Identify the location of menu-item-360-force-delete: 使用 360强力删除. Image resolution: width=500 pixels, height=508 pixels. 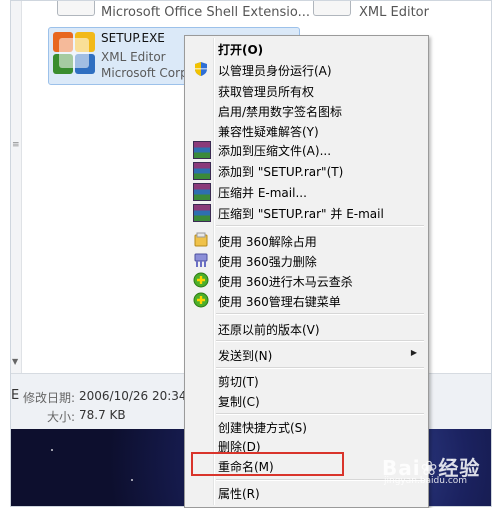
(306, 260).